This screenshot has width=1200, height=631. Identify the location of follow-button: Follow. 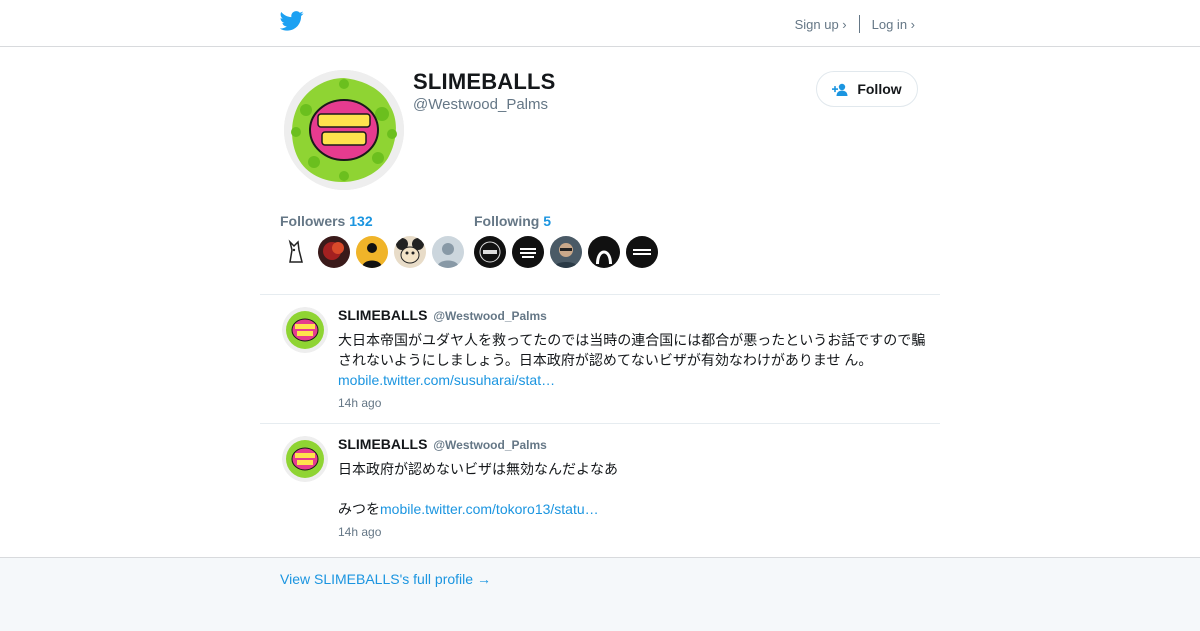
(867, 89).